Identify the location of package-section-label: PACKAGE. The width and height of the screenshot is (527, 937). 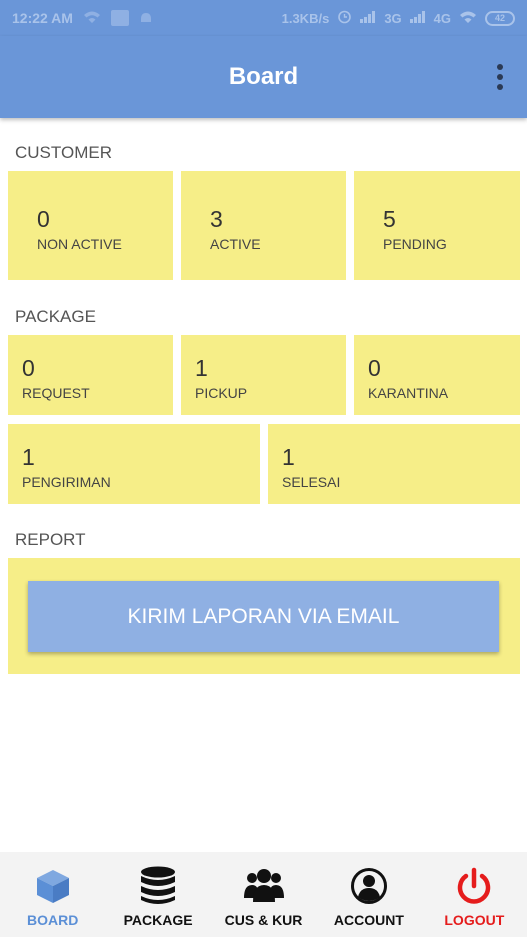
(55, 316).